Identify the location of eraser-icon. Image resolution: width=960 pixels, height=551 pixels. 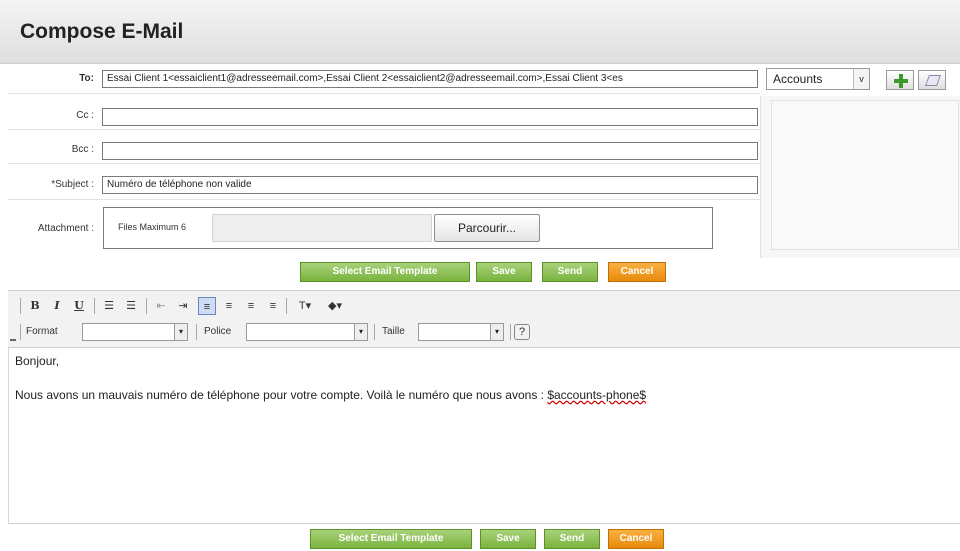
(933, 80).